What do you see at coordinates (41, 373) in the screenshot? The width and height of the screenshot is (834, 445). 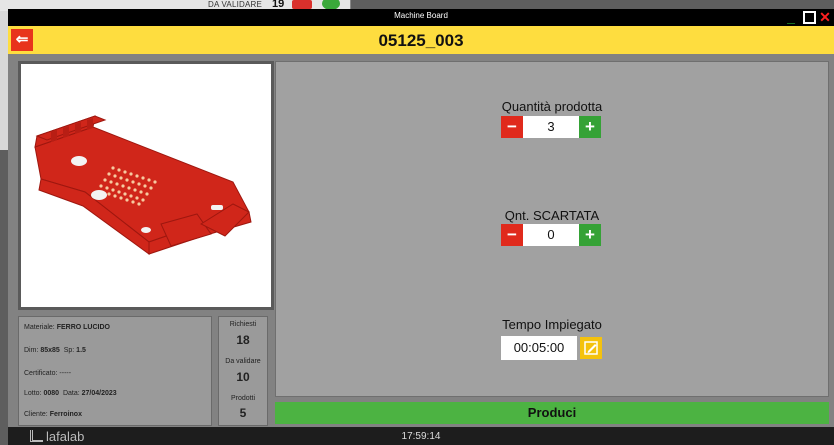 I see `certificato-label: Certificato:` at bounding box center [41, 373].